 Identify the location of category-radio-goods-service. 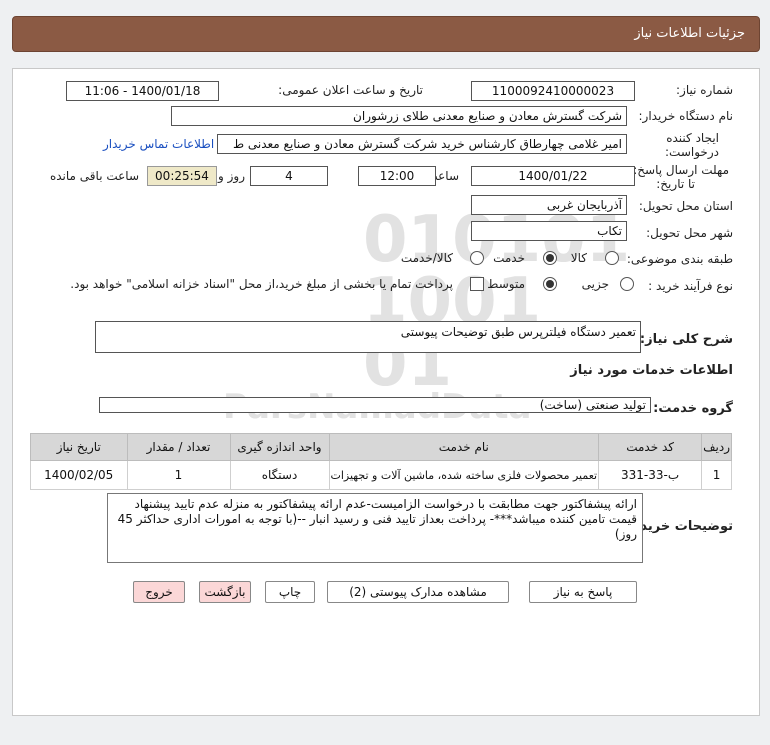
(477, 258).